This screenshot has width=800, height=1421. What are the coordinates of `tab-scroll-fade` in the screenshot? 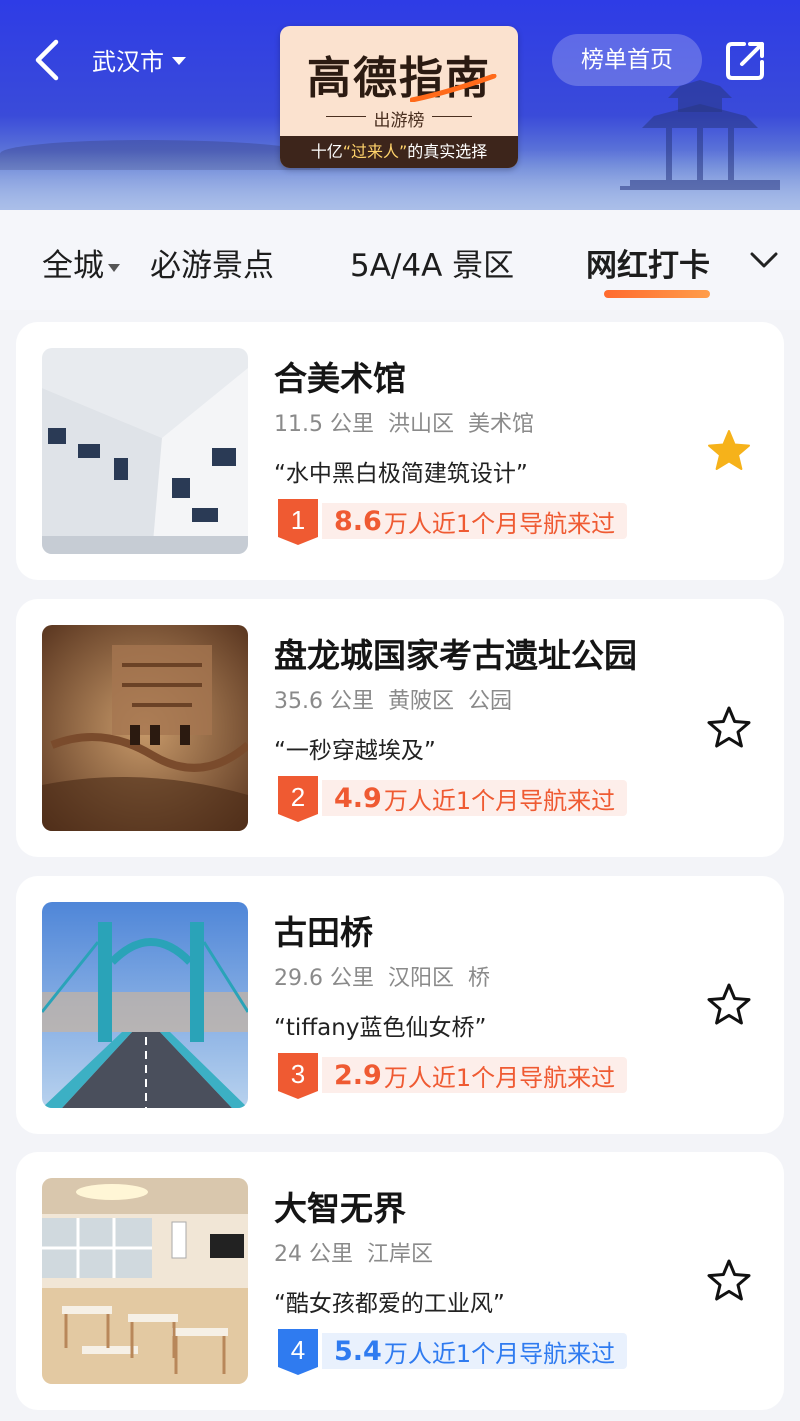 It's located at (735, 255).